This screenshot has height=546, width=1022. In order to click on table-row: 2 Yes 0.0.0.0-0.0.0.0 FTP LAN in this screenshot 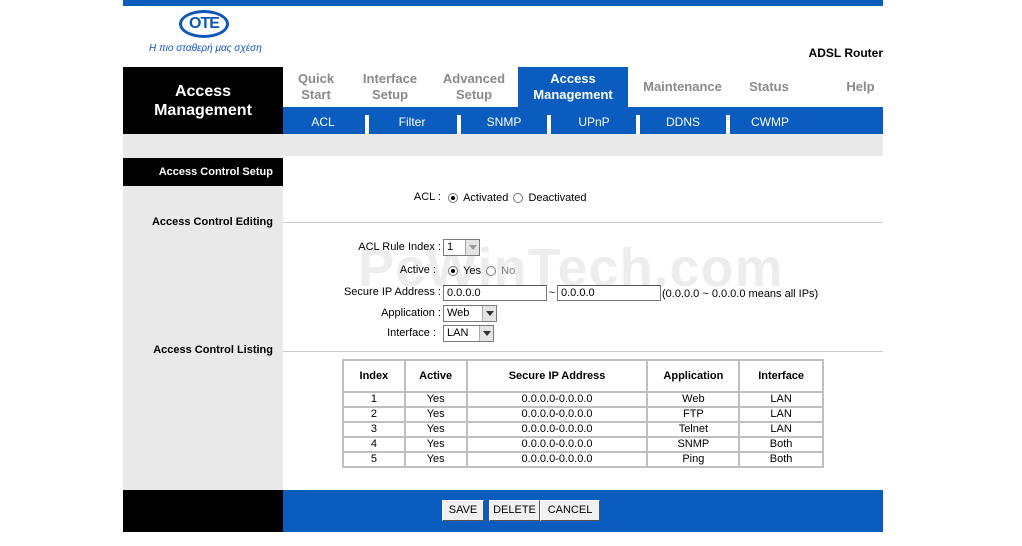, I will do `click(583, 414)`.